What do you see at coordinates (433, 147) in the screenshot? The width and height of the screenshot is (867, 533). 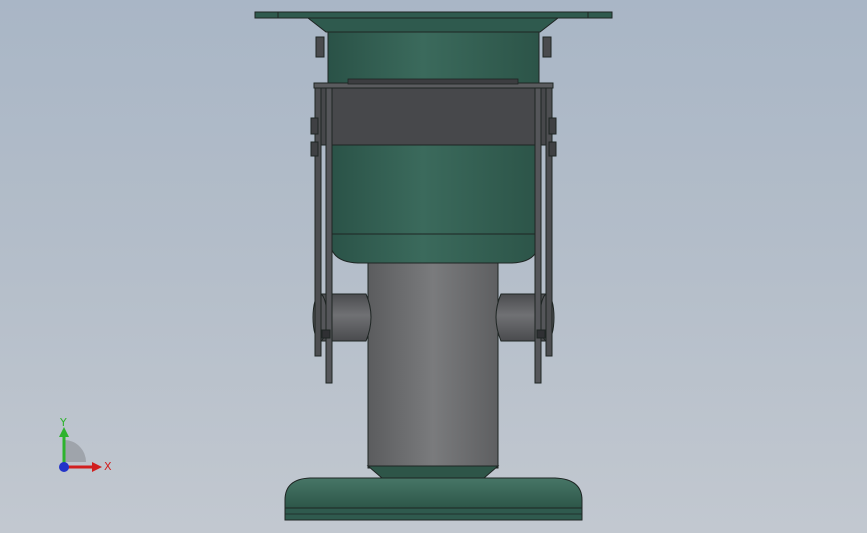 I see `motor-housing` at bounding box center [433, 147].